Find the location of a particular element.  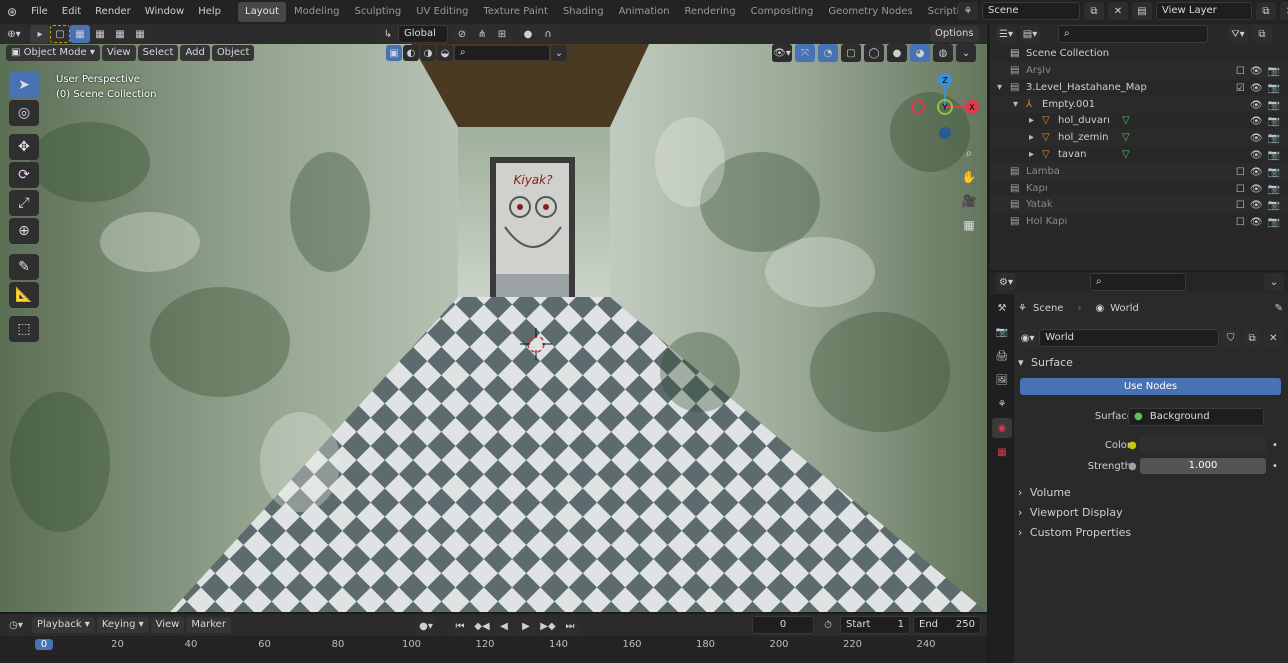

expand-arrow-icon: ▾ is located at coordinates (1015, 104).